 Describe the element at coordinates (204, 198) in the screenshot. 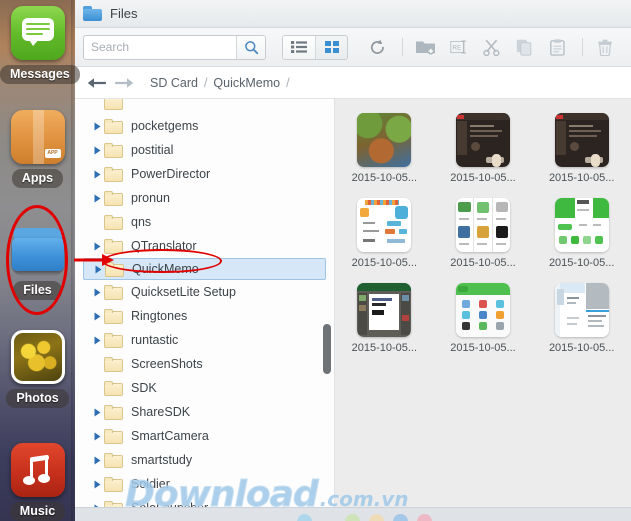

I see `tree-item: pronun` at that location.